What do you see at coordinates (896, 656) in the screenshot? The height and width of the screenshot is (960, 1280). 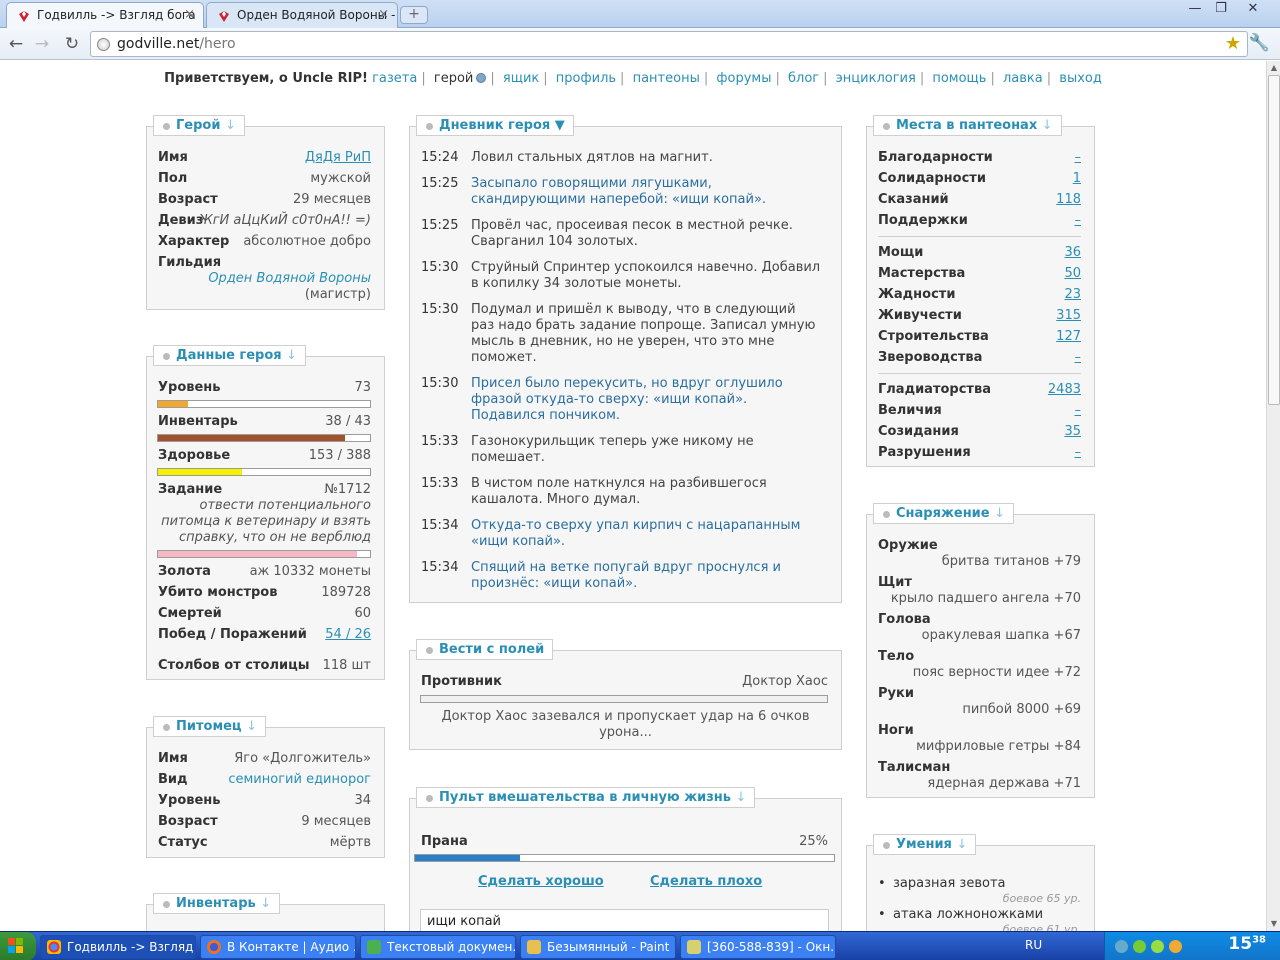 I see `equipment-slot: Тело` at bounding box center [896, 656].